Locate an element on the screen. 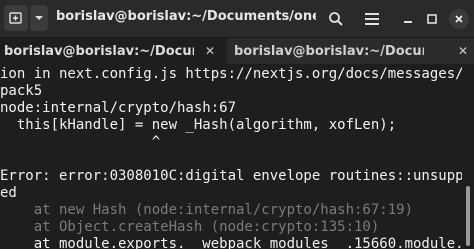  chevron-down-icon is located at coordinates (39, 18).